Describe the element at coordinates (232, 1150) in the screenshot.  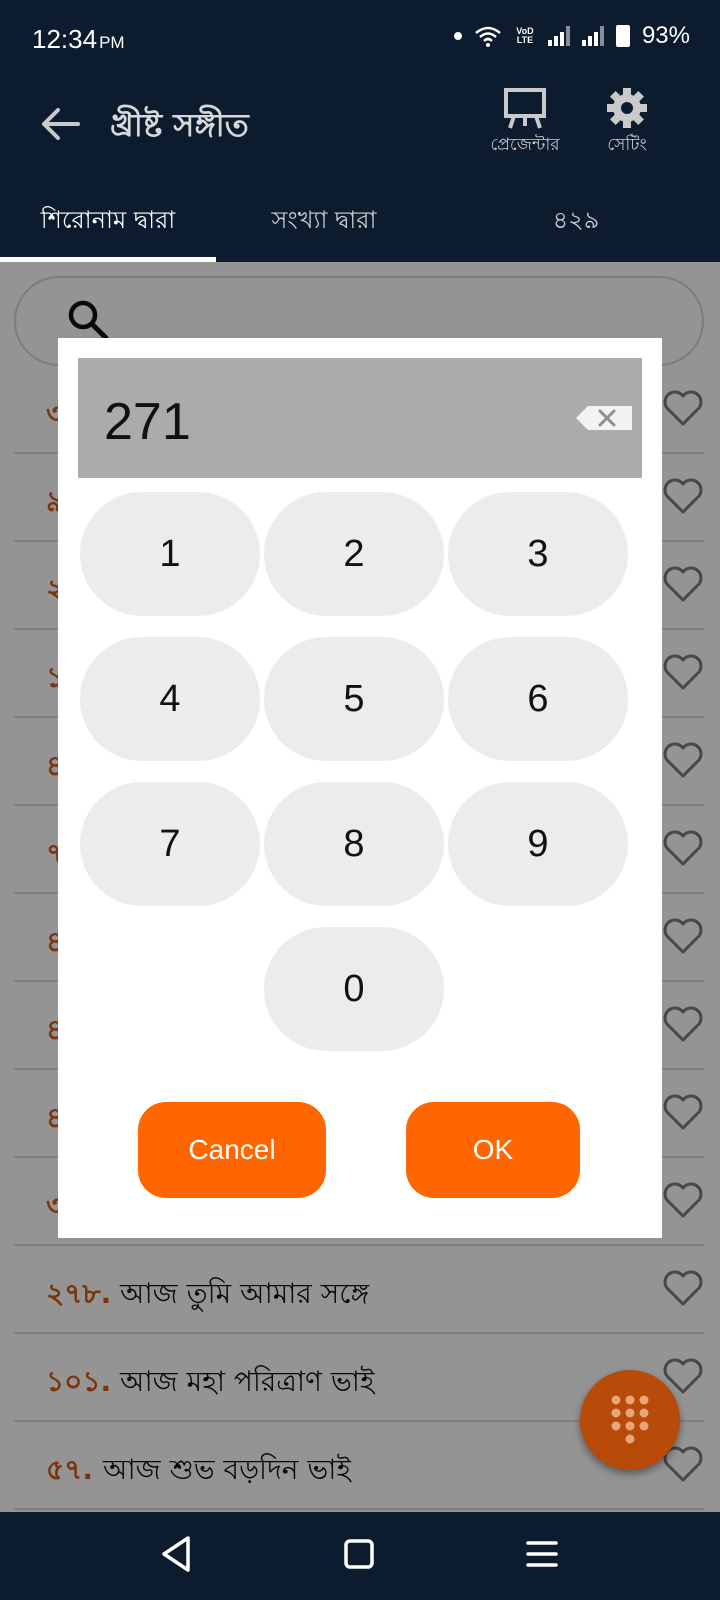
I see `cancel-button: Cancel` at that location.